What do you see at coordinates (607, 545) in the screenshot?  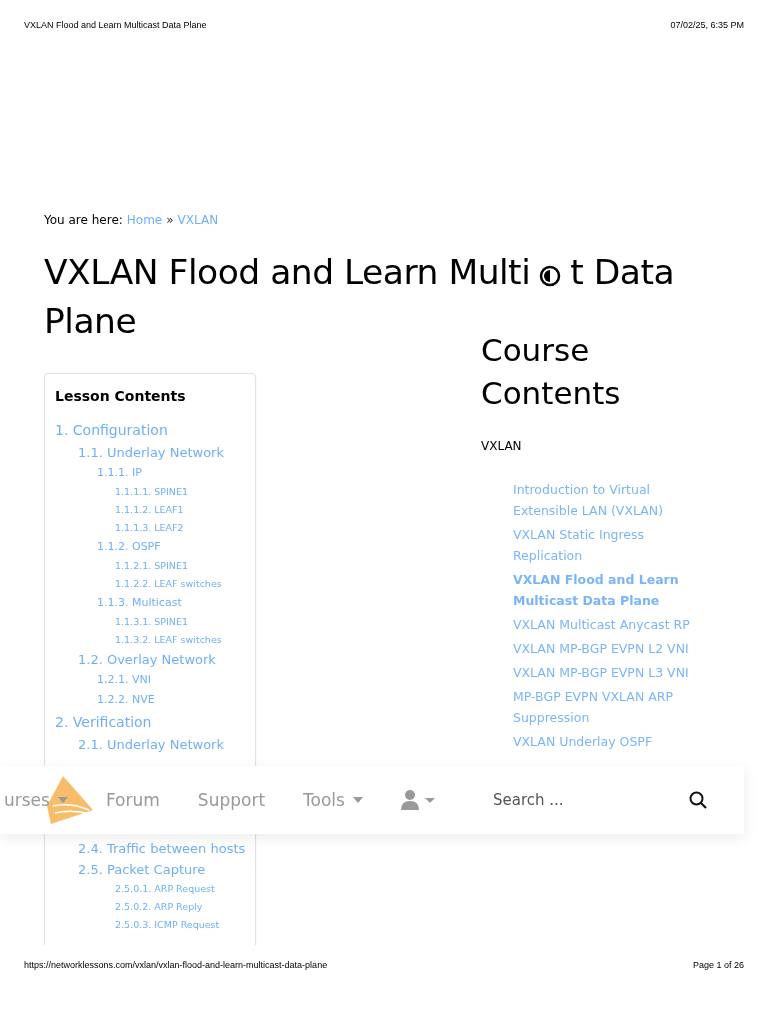 I see `lesson-link: VXLAN Static Ingress Replication` at bounding box center [607, 545].